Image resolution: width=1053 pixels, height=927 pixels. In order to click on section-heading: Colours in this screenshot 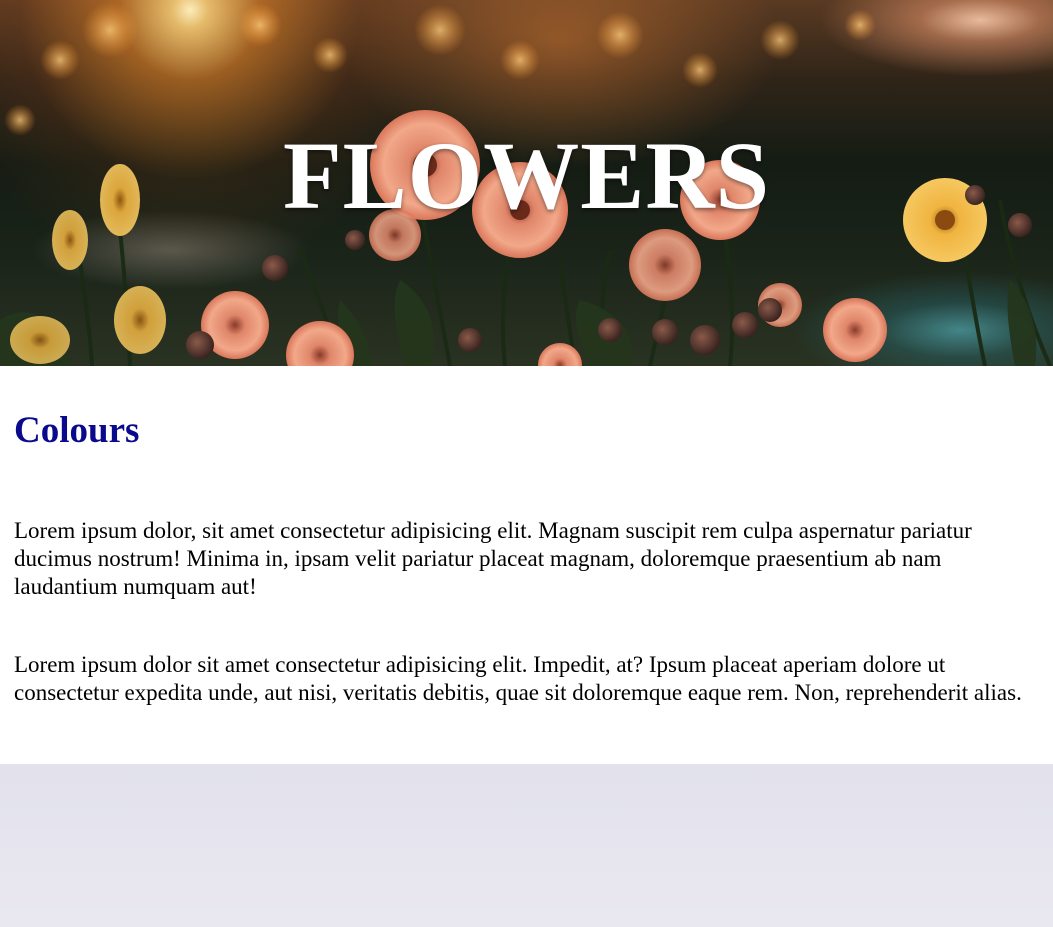, I will do `click(77, 430)`.